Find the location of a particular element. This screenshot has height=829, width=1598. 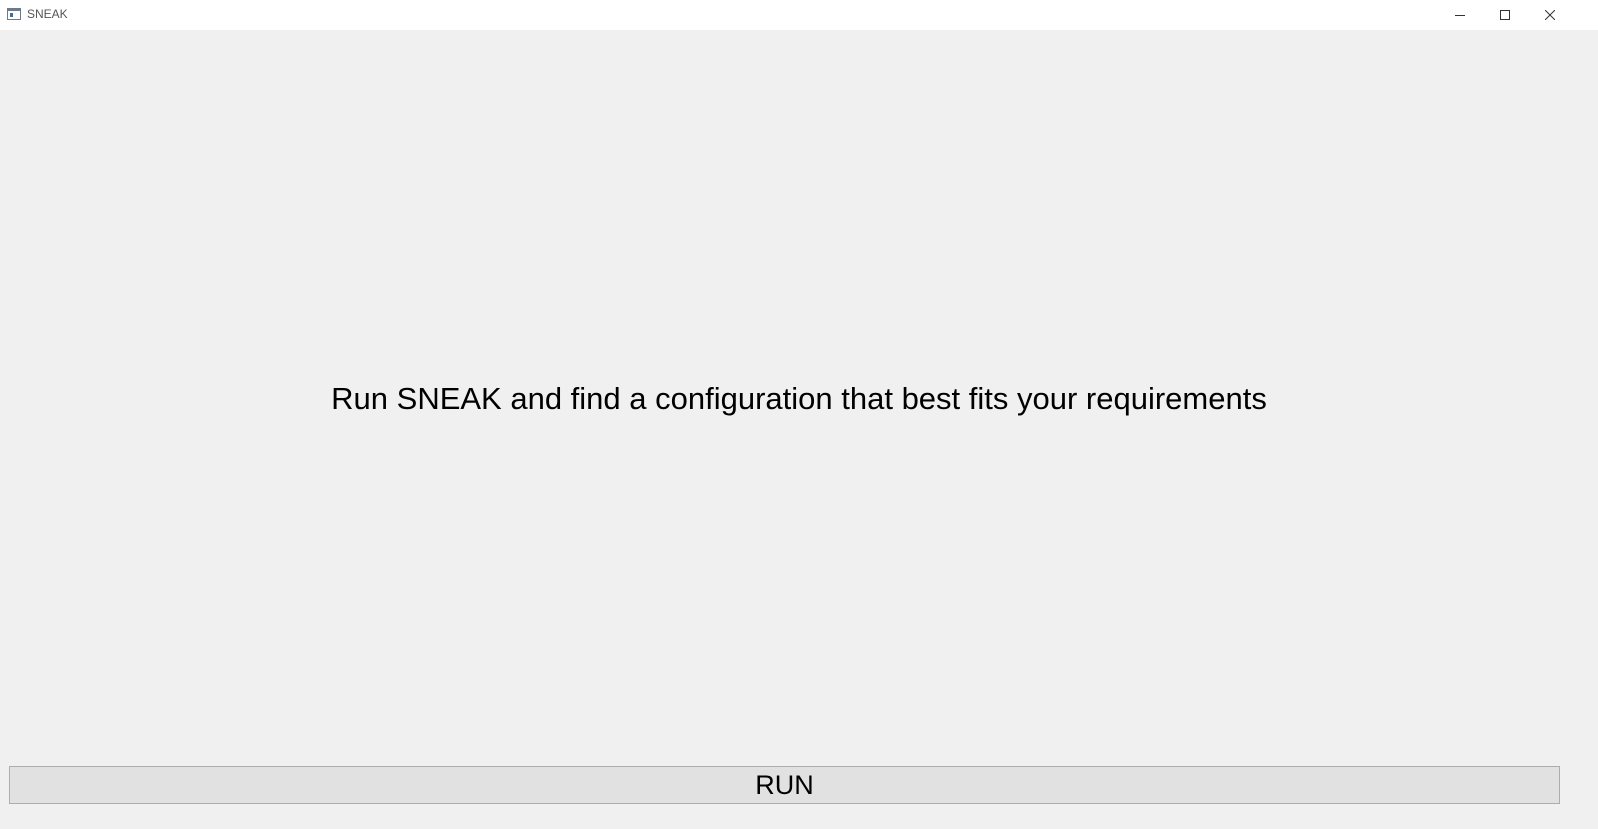

close-icon is located at coordinates (1549, 14).